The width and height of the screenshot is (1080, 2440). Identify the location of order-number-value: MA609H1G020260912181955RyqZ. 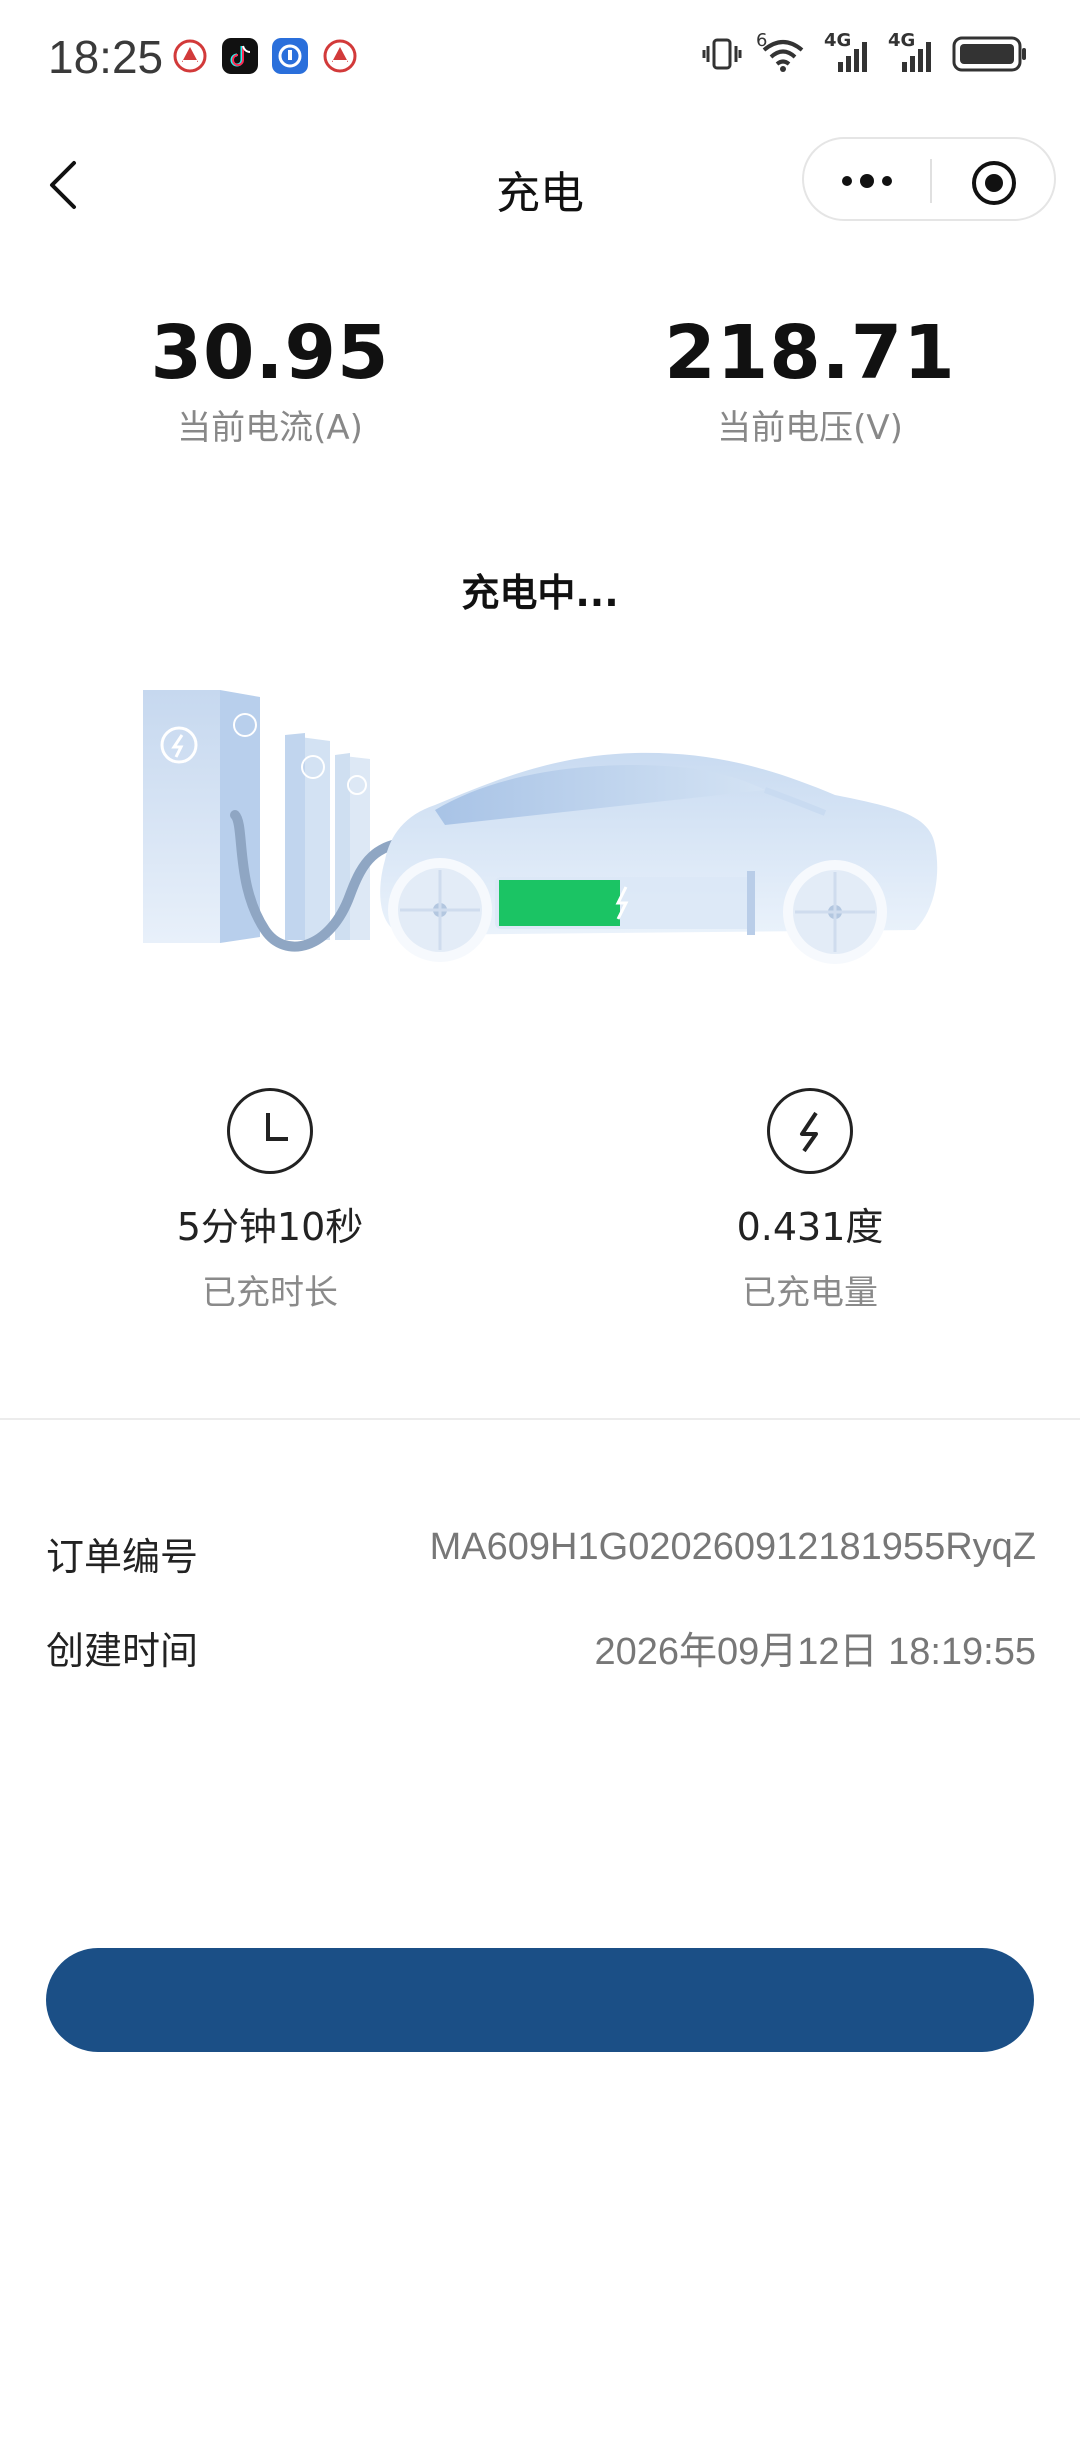
(732, 1547).